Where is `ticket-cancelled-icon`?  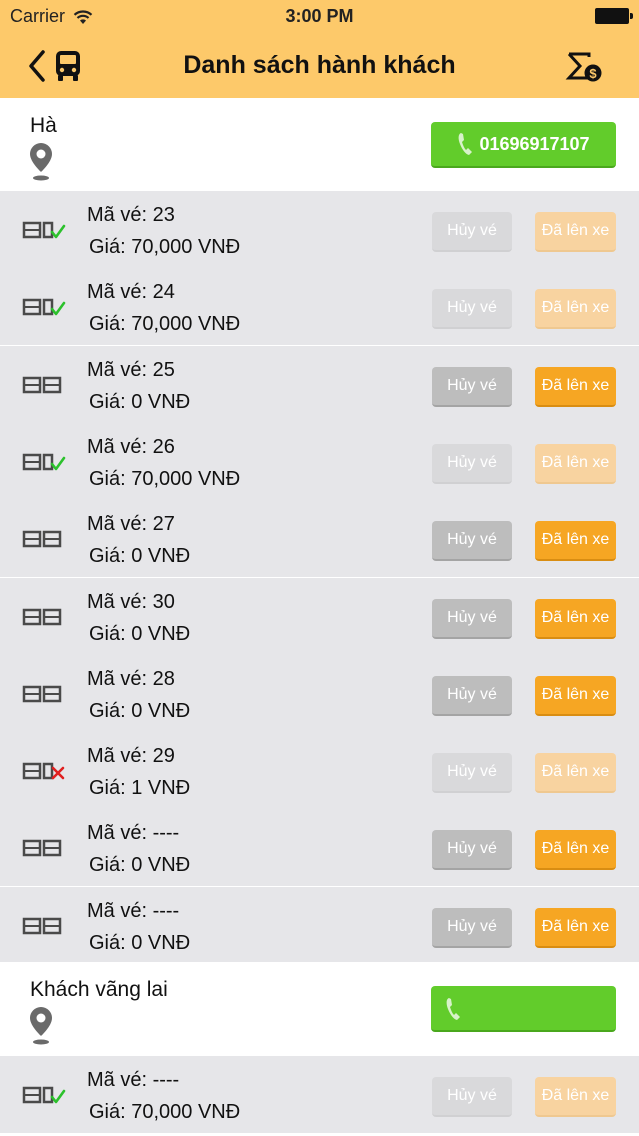 ticket-cancelled-icon is located at coordinates (43, 771).